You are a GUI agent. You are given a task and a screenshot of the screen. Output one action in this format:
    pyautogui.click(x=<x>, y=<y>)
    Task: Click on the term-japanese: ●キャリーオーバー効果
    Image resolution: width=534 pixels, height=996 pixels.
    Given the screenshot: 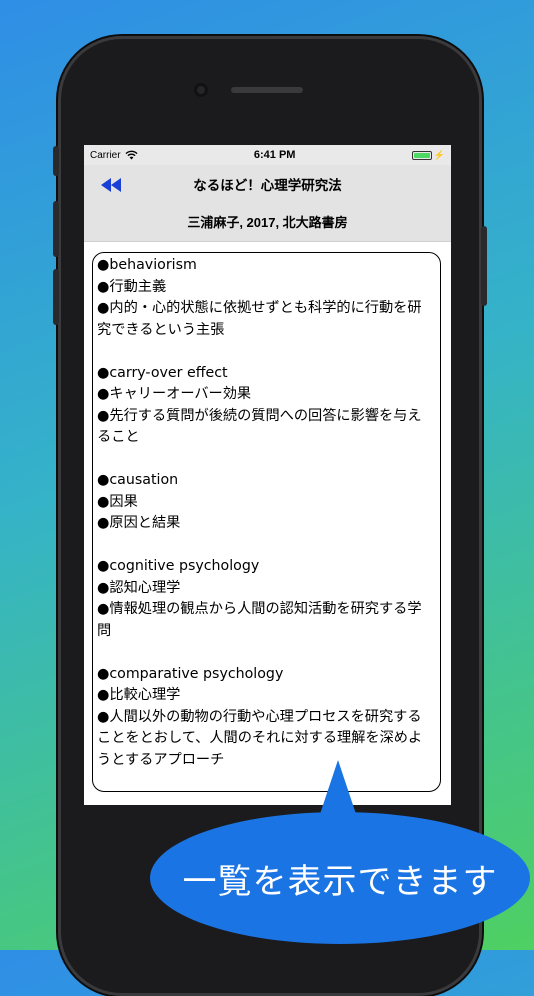 What is the action you would take?
    pyautogui.click(x=174, y=394)
    